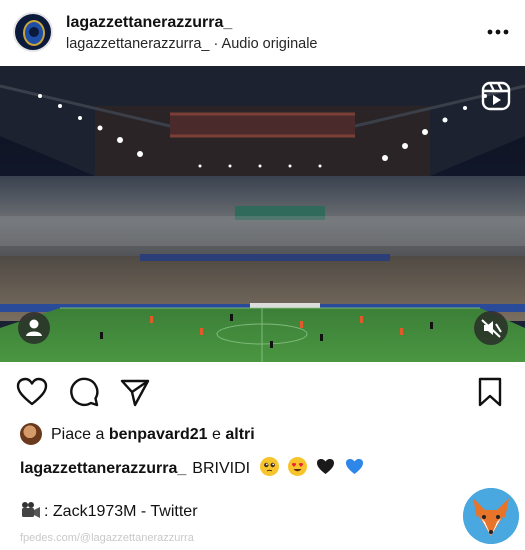 The width and height of the screenshot is (525, 550). What do you see at coordinates (158, 434) in the screenshot?
I see `liker-username: benpavard21` at bounding box center [158, 434].